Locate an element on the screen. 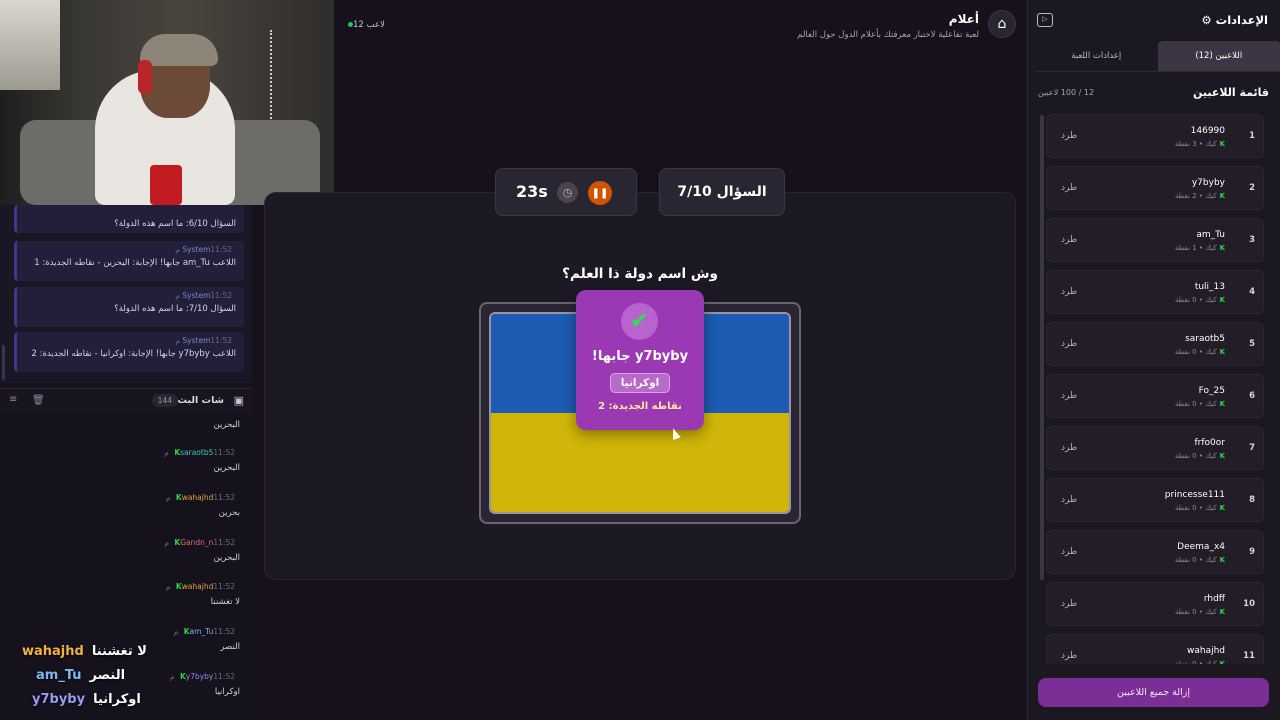 The width and height of the screenshot is (1280, 720). home-button: ⌂ is located at coordinates (1002, 24).